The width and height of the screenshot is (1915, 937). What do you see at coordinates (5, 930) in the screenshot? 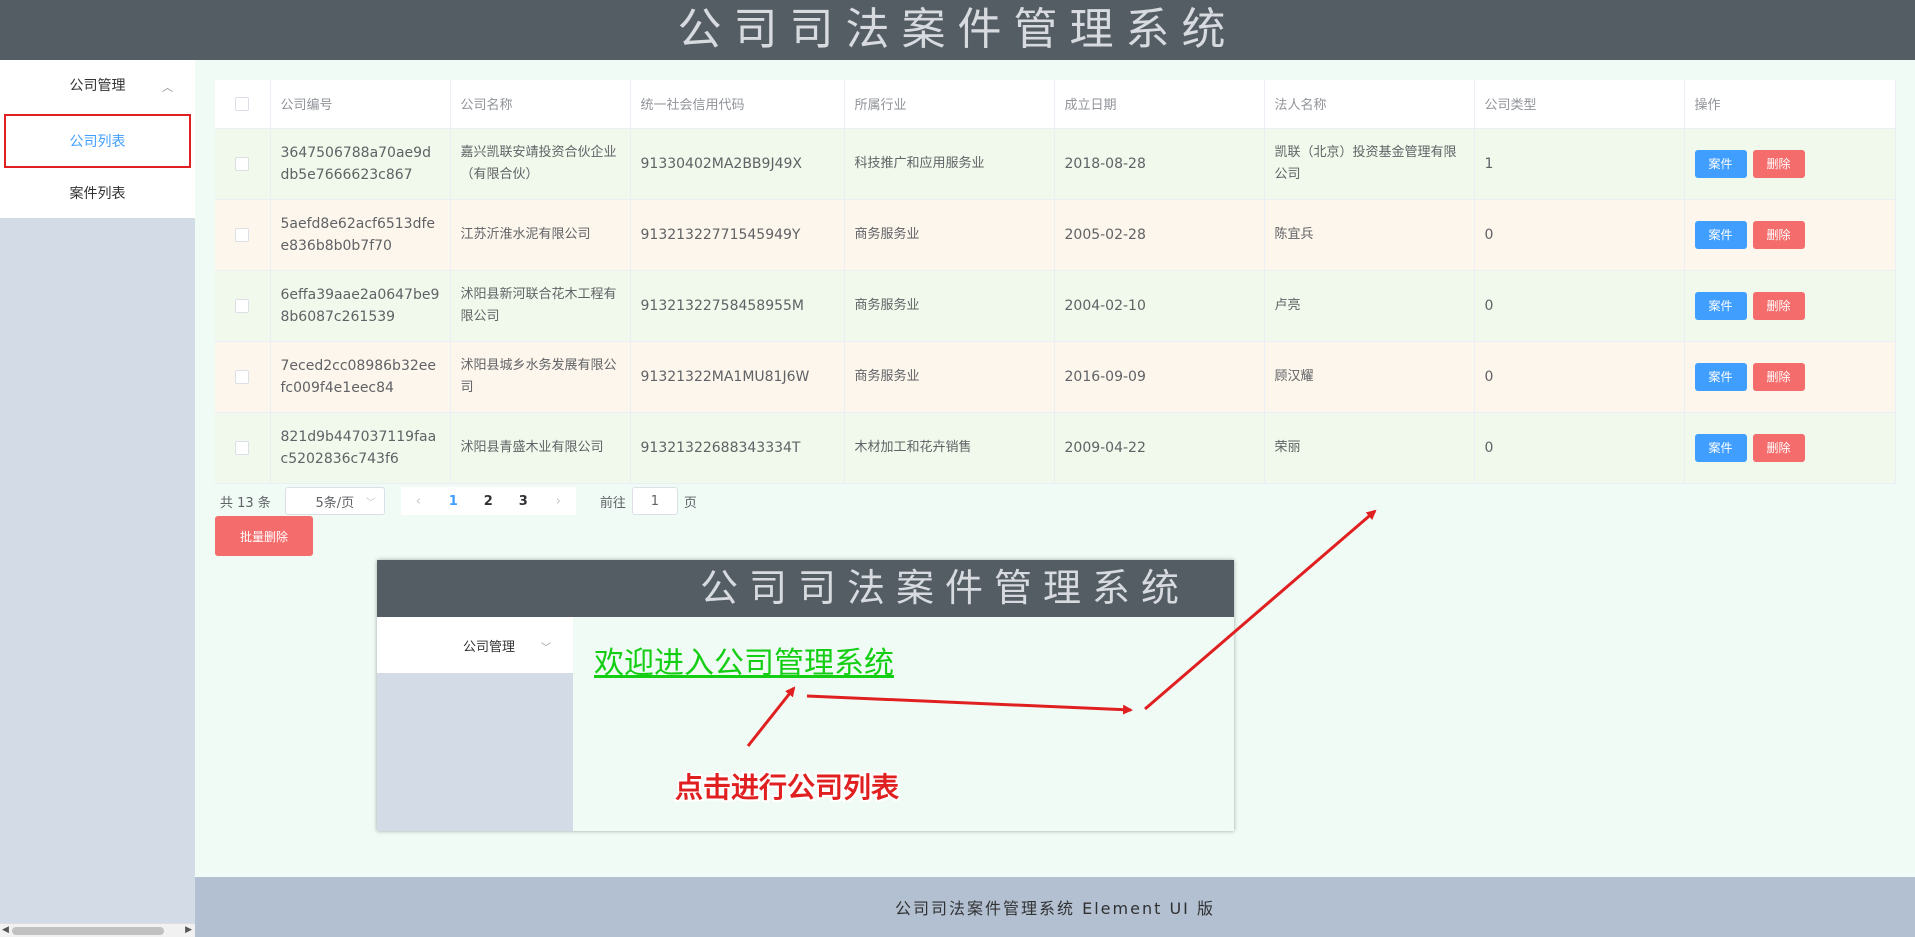
I see `scroll-left-icon: ◀` at bounding box center [5, 930].